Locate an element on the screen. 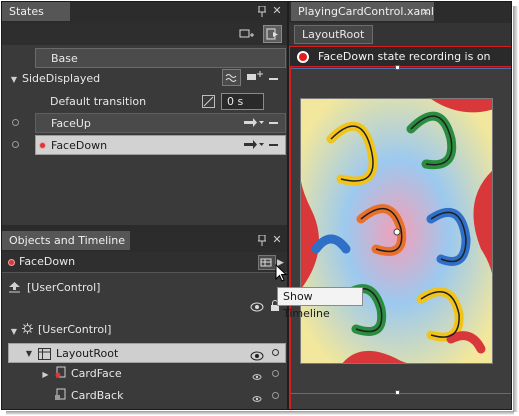 This screenshot has height=416, width=519. transition-effect-icon is located at coordinates (231, 77).